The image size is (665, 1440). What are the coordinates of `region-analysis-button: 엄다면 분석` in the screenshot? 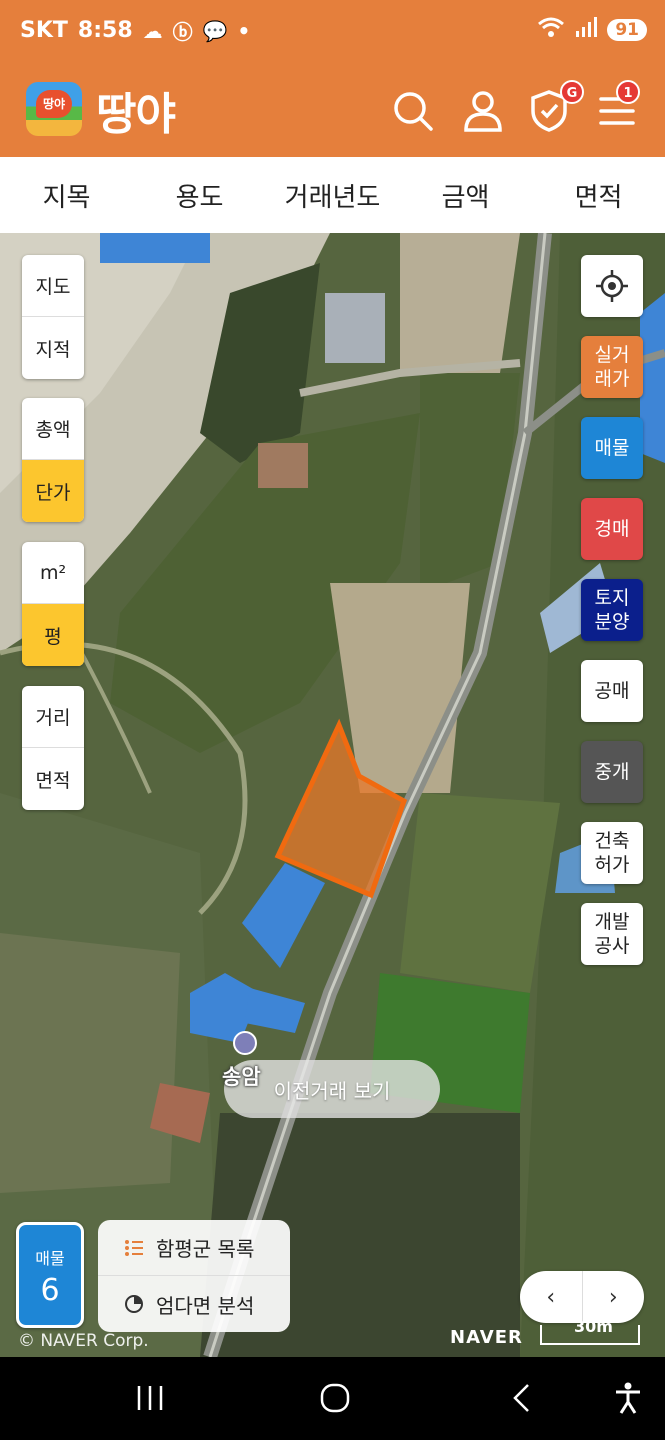 It's located at (194, 1304).